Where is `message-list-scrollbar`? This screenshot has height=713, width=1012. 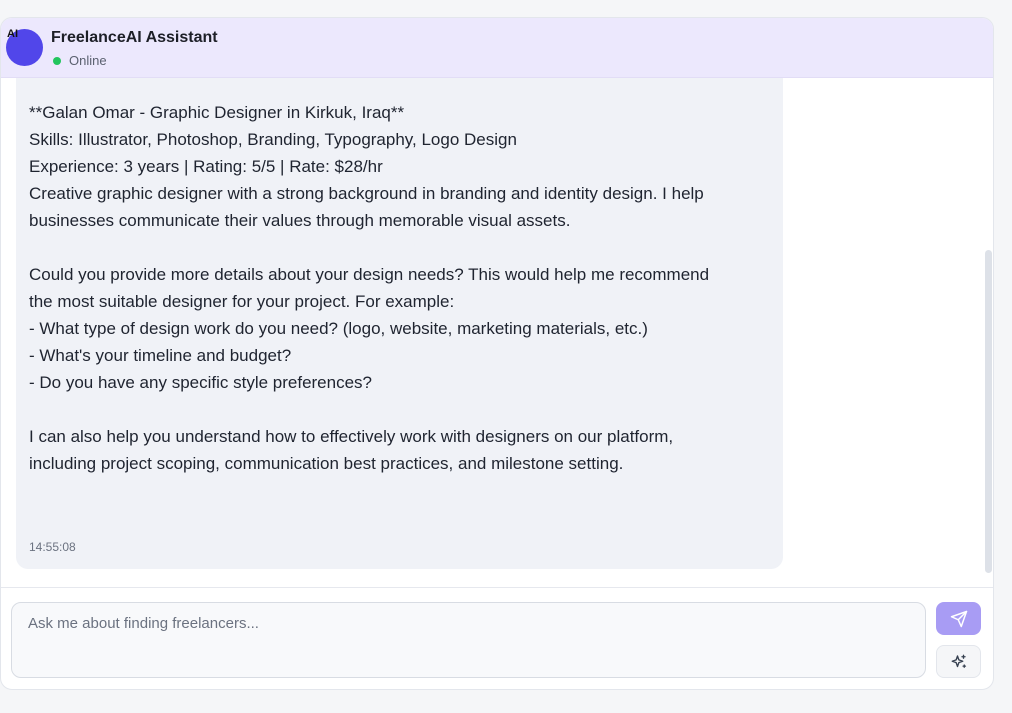
message-list-scrollbar is located at coordinates (988, 411).